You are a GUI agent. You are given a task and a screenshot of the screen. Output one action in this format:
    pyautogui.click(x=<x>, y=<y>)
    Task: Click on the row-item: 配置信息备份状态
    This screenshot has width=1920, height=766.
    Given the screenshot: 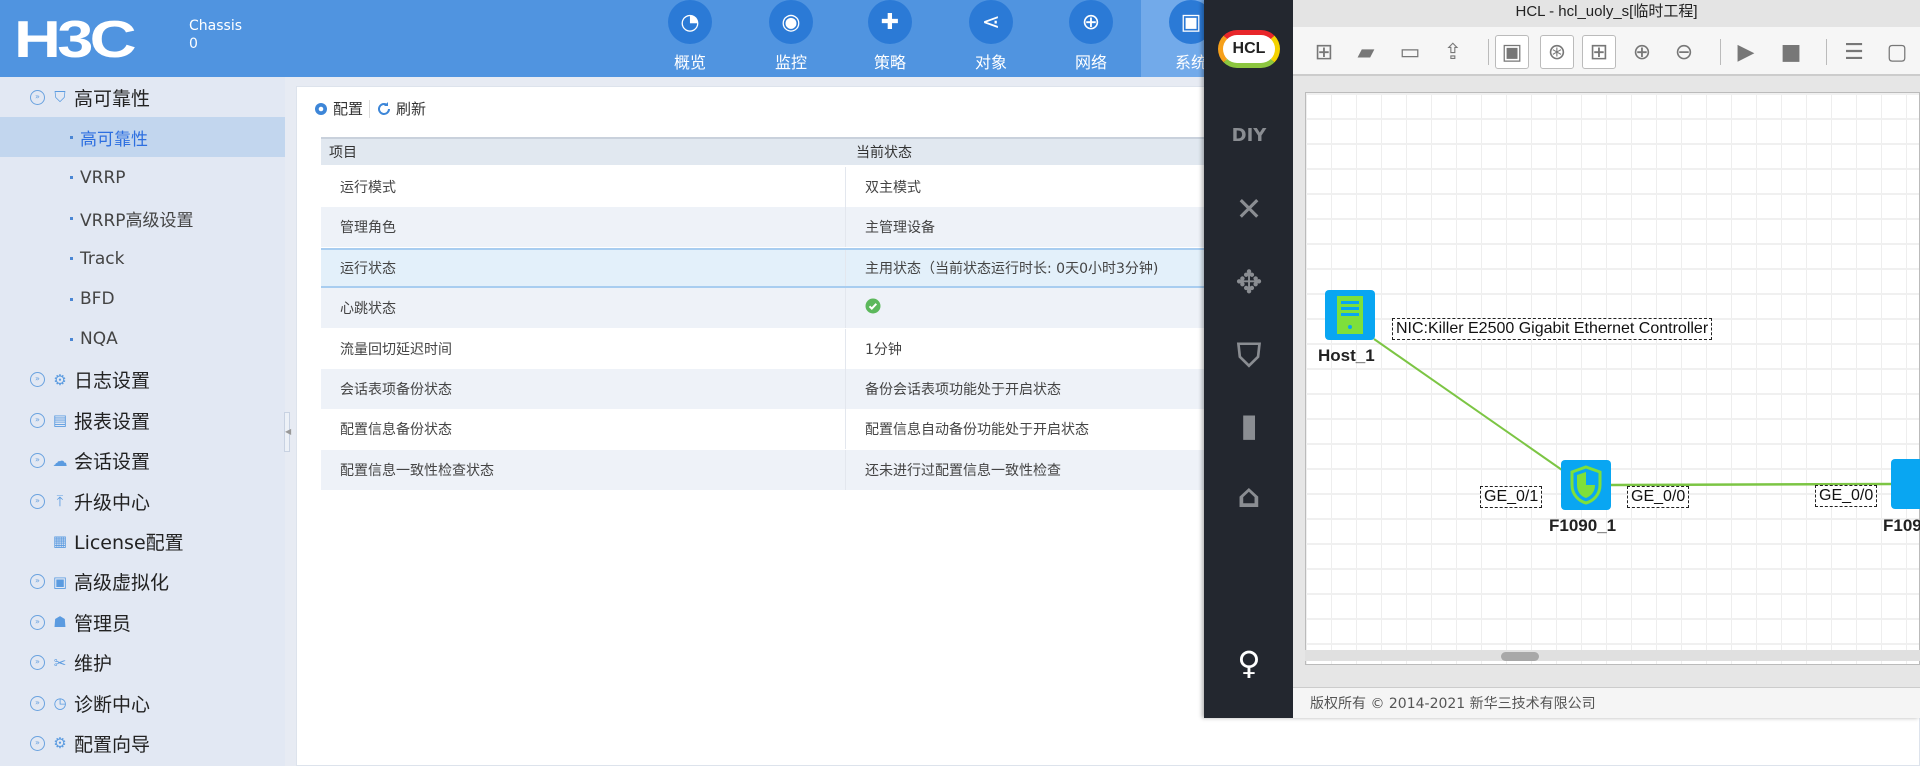 What is the action you would take?
    pyautogui.click(x=396, y=430)
    